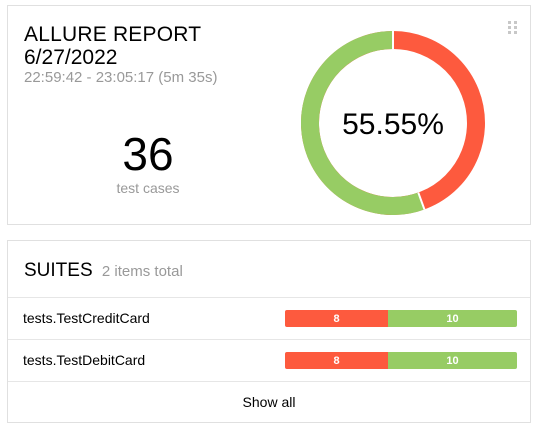 The width and height of the screenshot is (537, 428). What do you see at coordinates (269, 318) in the screenshot?
I see `suite-row: tests.TestCreditCard 8 10` at bounding box center [269, 318].